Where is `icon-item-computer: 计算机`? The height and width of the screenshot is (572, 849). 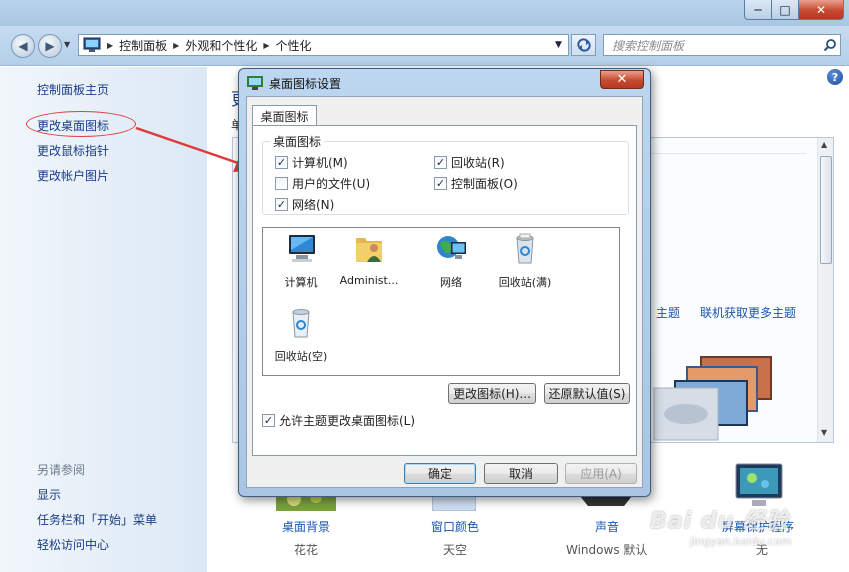 icon-item-computer: 计算机 is located at coordinates (301, 261).